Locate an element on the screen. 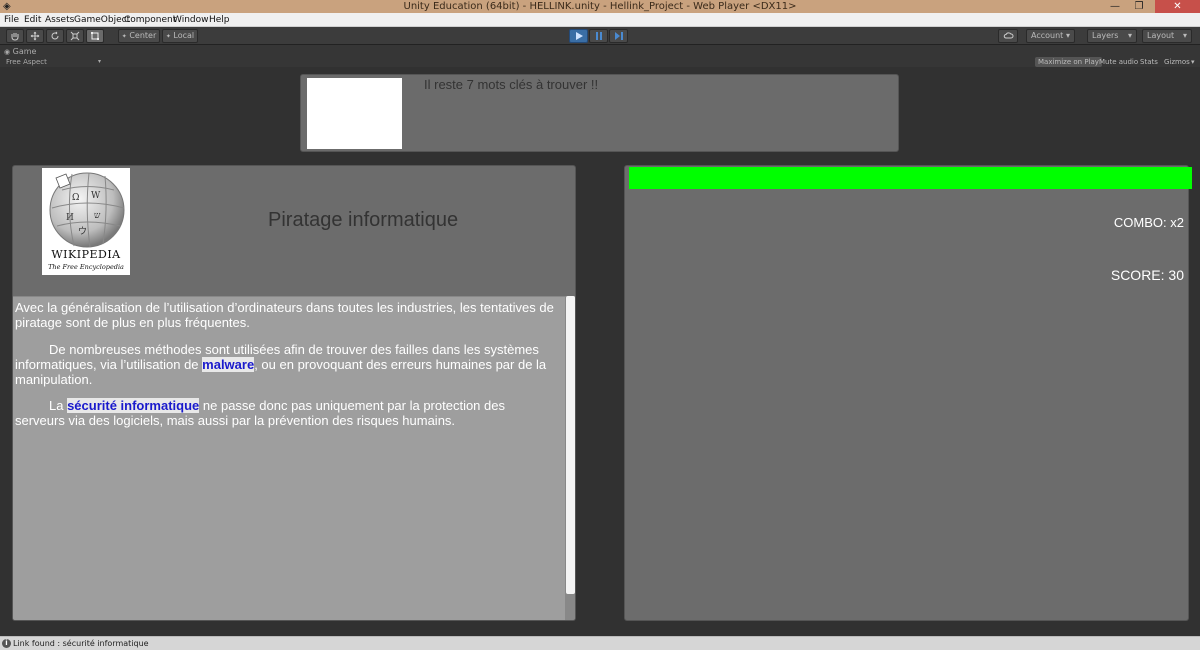 The image size is (1200, 650). wikipedia-globe-icon: Ω W И ש ウ is located at coordinates (87, 210).